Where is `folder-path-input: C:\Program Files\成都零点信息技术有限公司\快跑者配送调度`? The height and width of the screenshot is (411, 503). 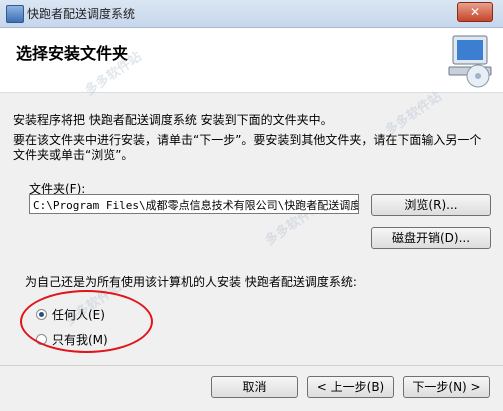
folder-path-input: C:\Program Files\成都零点信息技术有限公司\快跑者配送调度 is located at coordinates (194, 204).